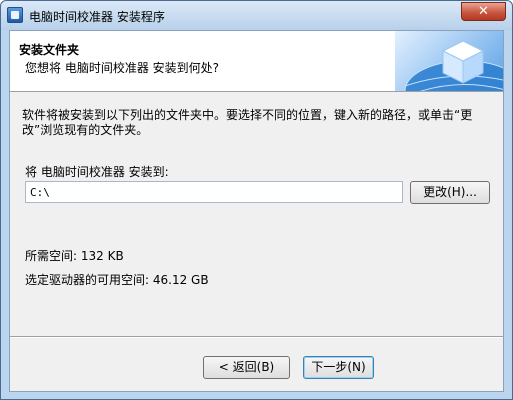 This screenshot has height=400, width=513. What do you see at coordinates (49, 50) in the screenshot?
I see `header-title: 安装文件夹` at bounding box center [49, 50].